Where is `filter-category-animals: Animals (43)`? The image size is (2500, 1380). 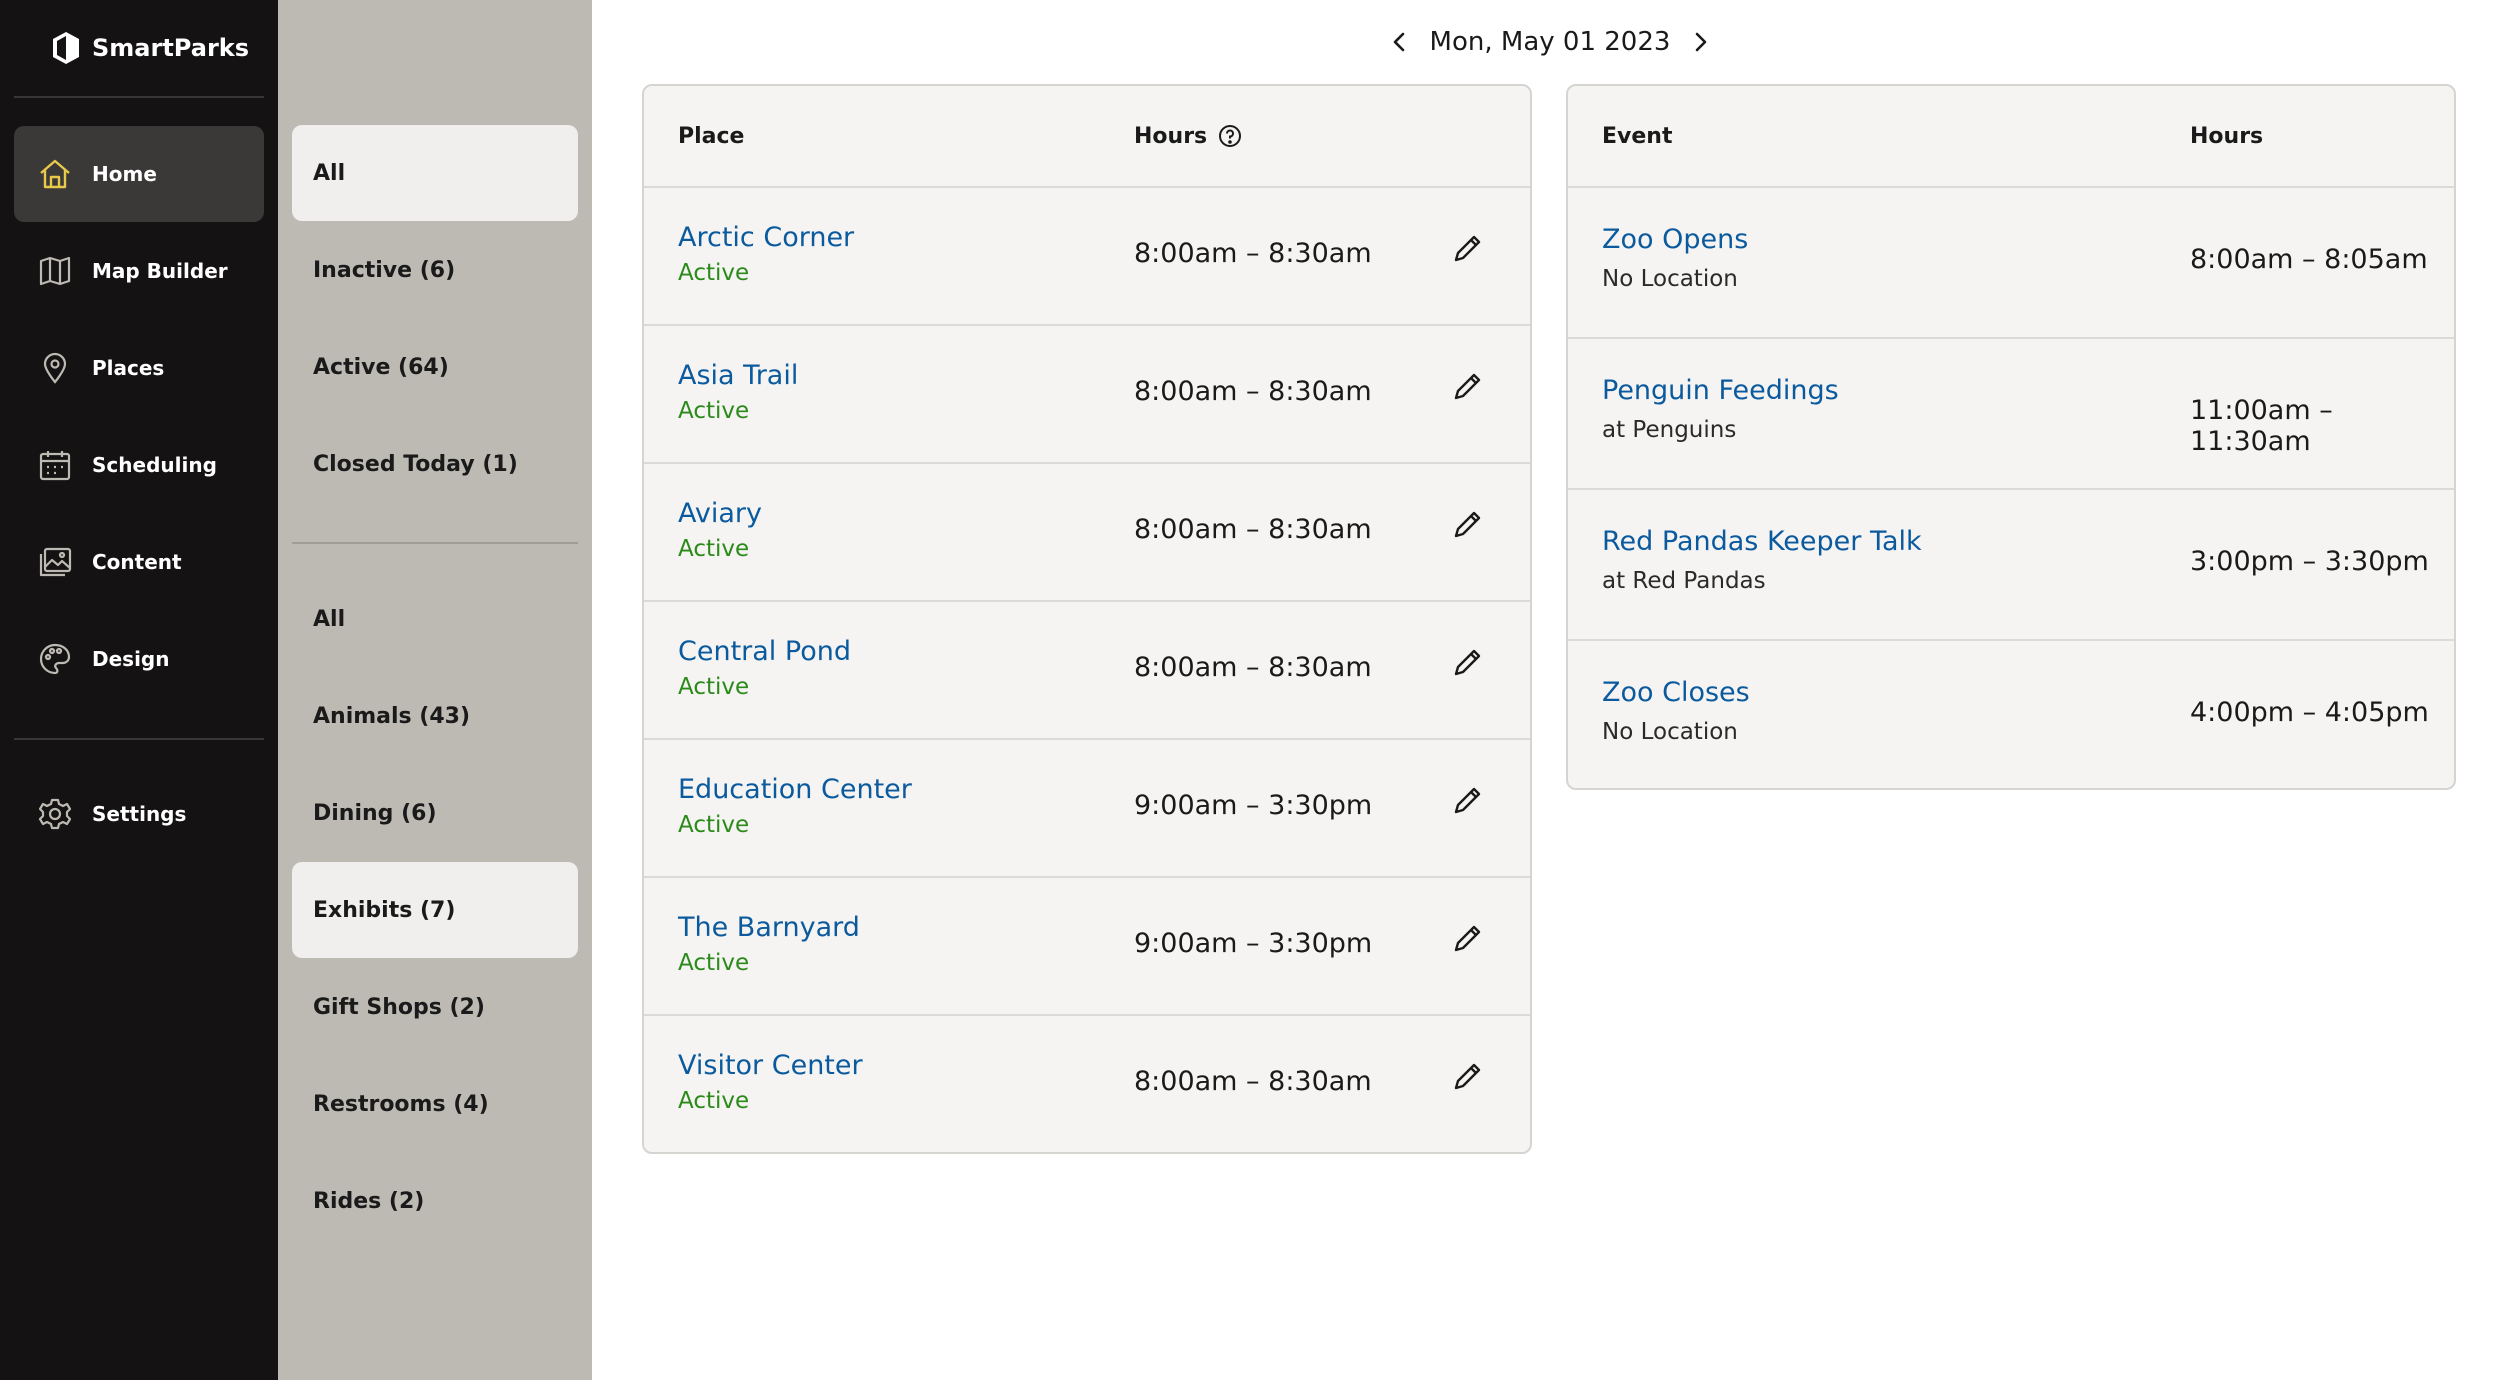 filter-category-animals: Animals (43) is located at coordinates (435, 716).